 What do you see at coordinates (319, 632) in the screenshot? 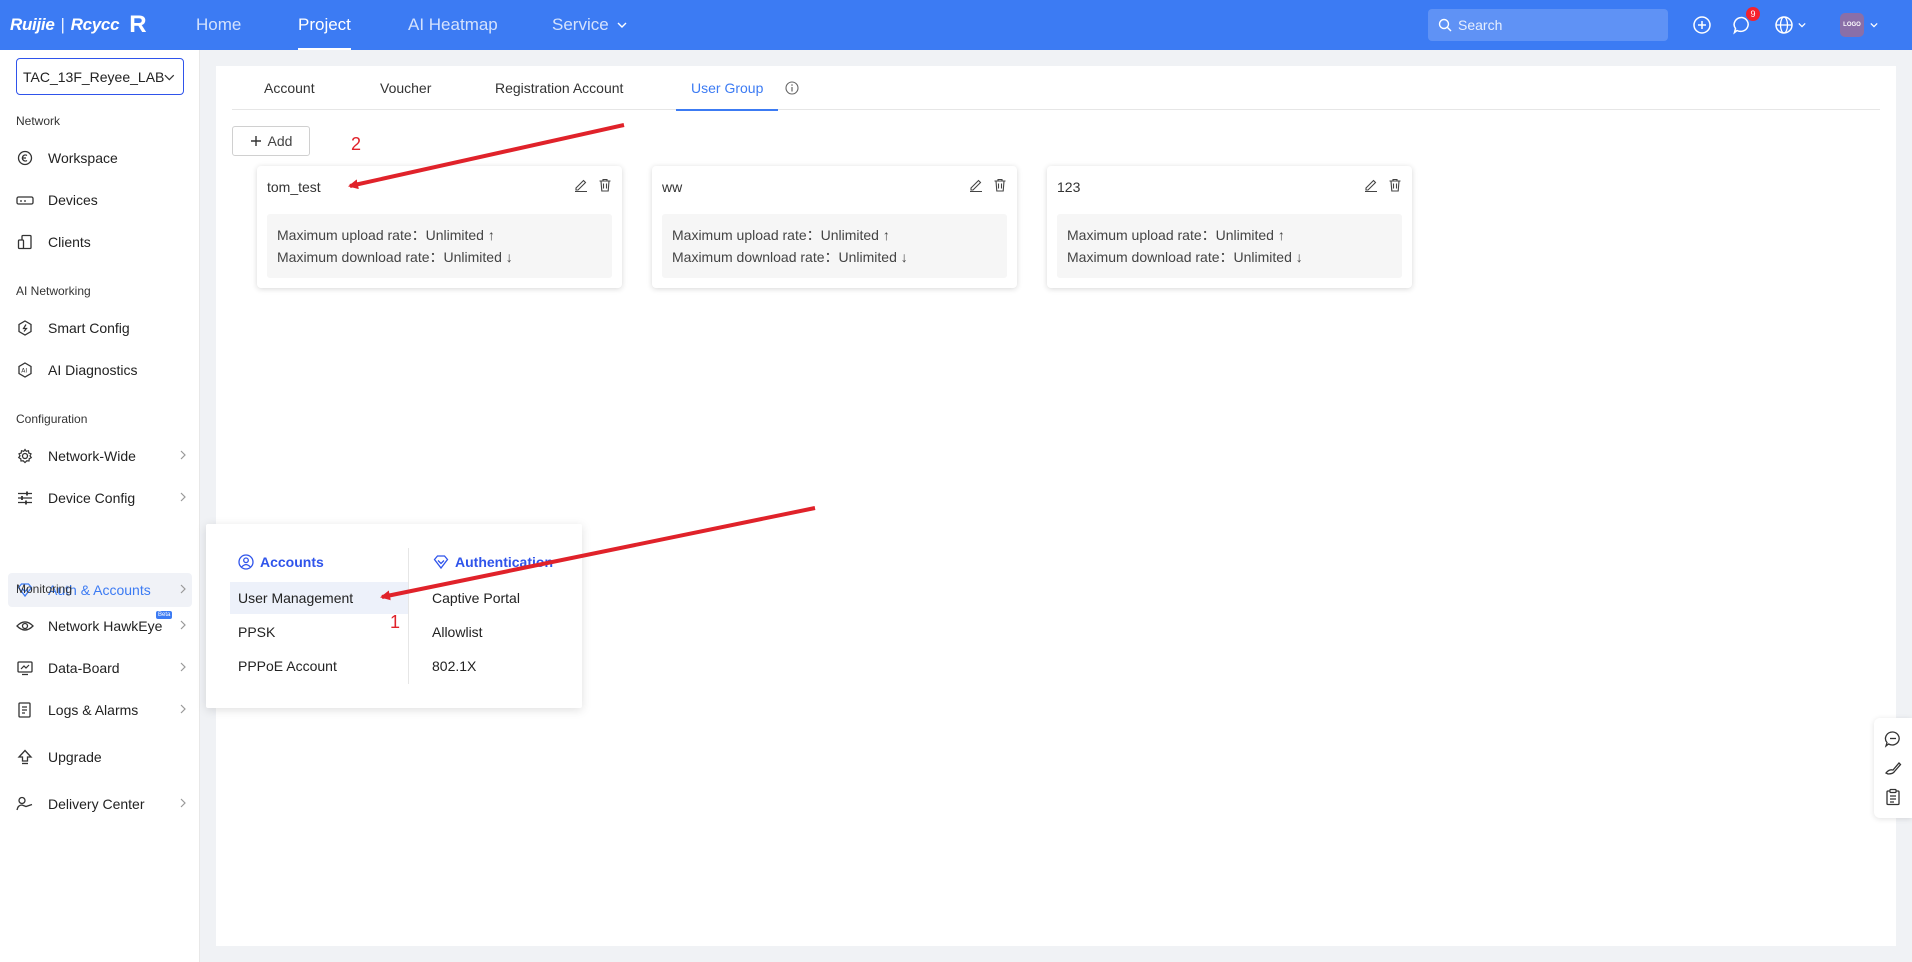
I see `menu-ppsk: PPSK` at bounding box center [319, 632].